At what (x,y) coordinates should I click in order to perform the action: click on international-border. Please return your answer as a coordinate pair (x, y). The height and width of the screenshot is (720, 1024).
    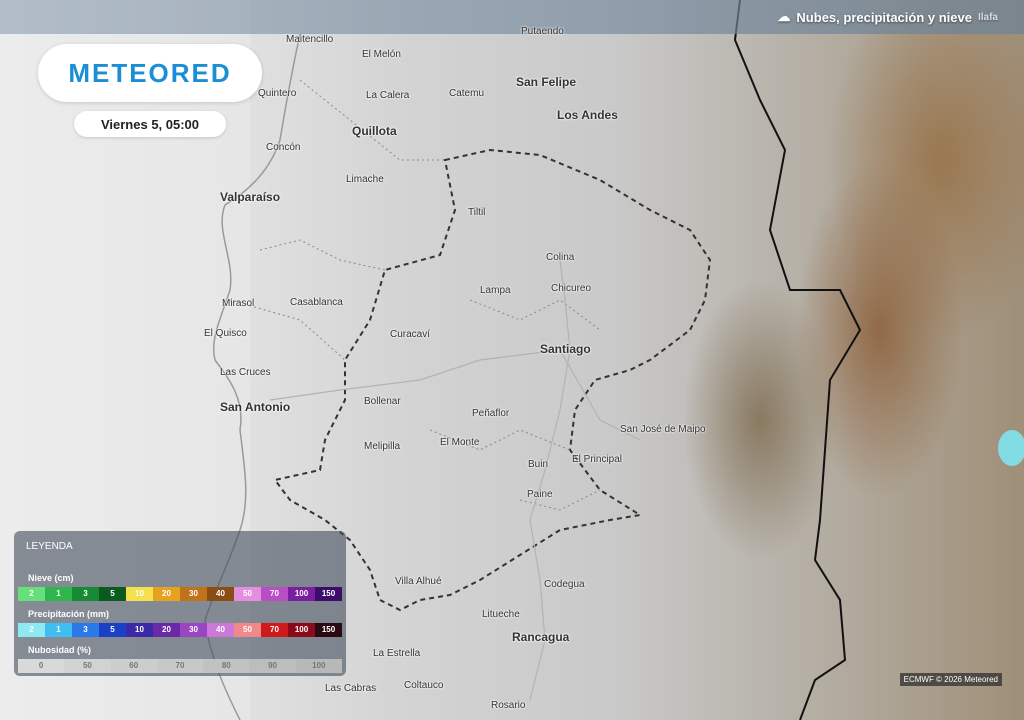
    Looking at the image, I should click on (797, 360).